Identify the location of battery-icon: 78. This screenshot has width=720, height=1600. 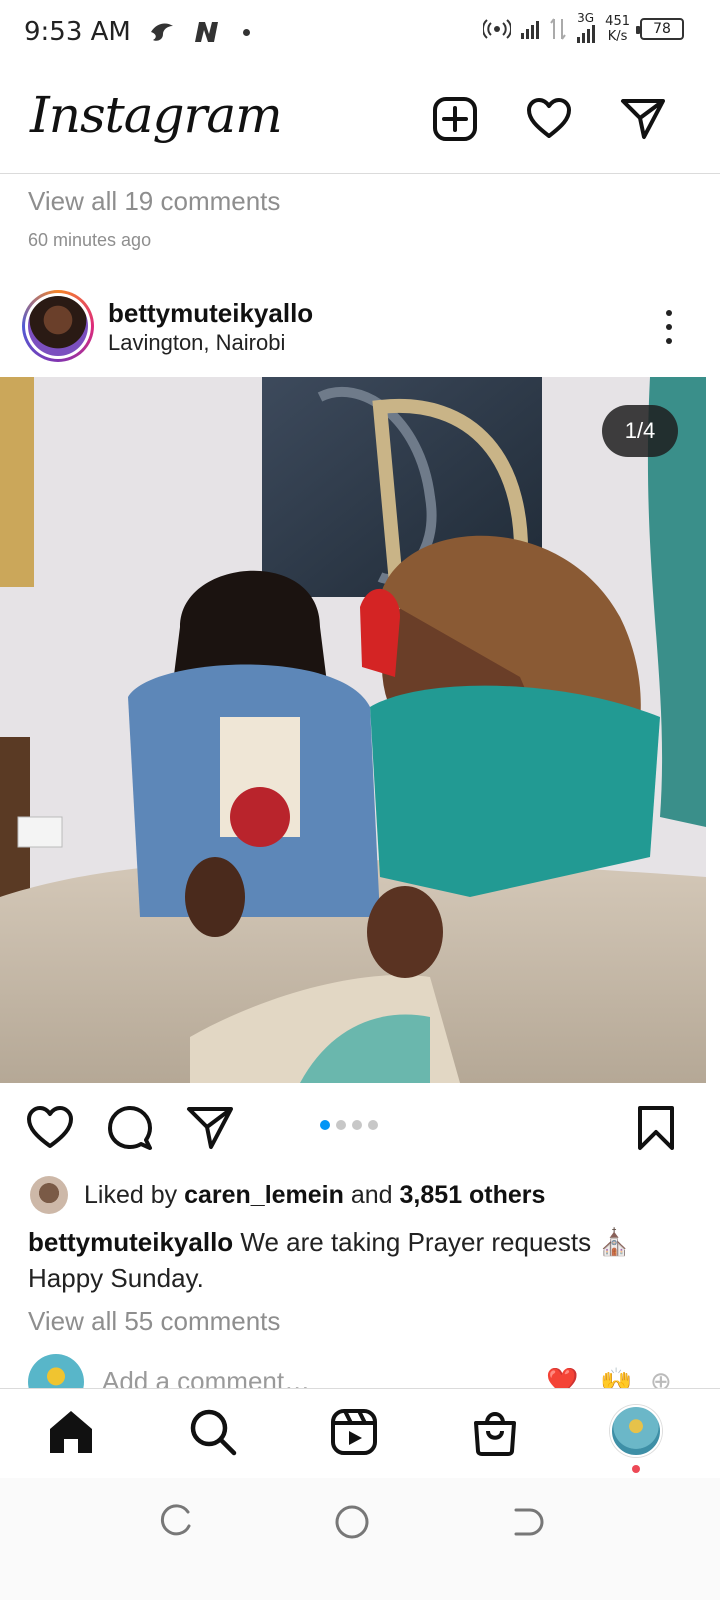
(660, 29).